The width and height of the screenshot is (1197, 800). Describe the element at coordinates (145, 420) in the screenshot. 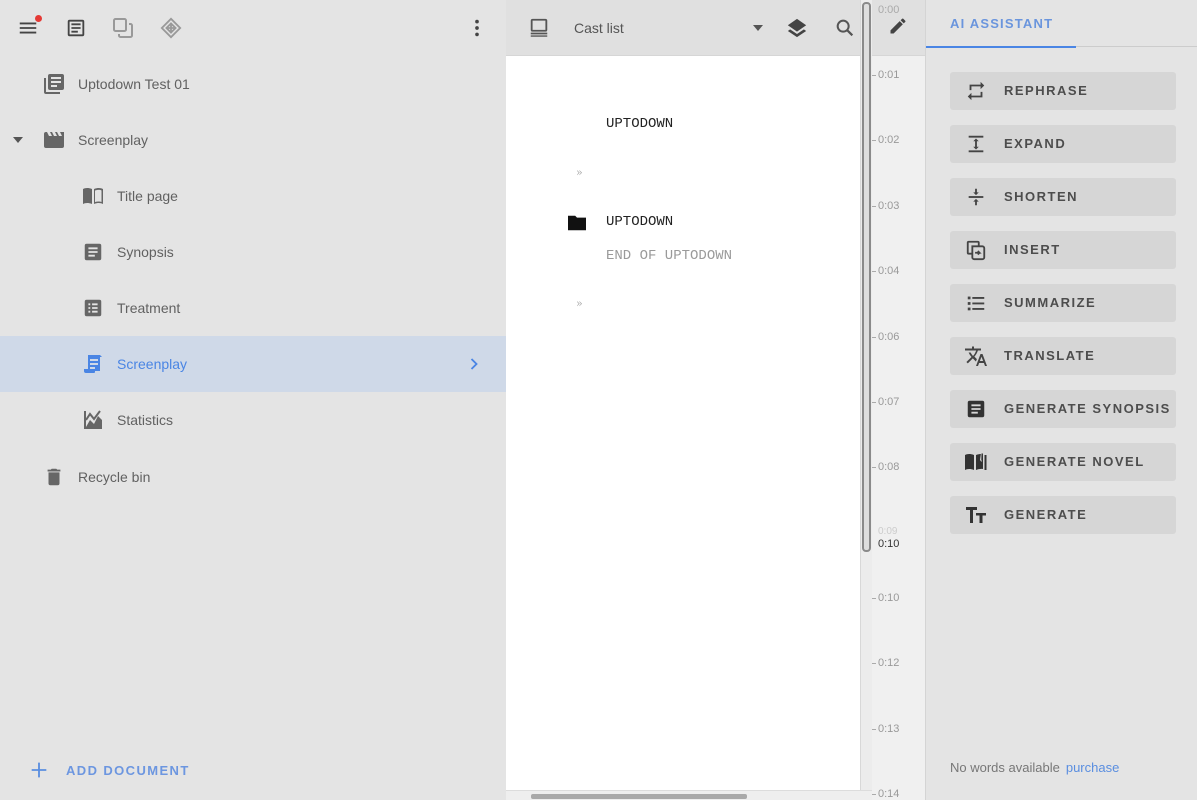

I see `tree-item-label: Statistics` at that location.